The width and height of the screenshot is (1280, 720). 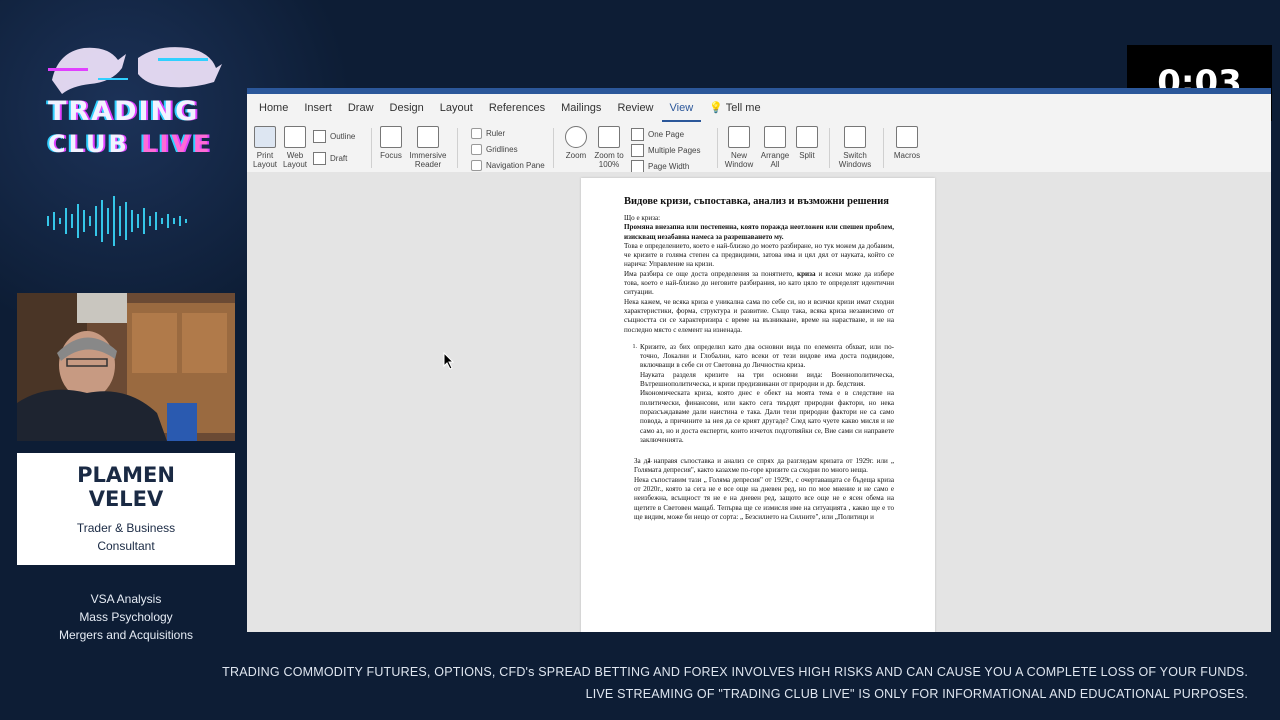 I want to click on logo-subtitle: CLUB LIVE, so click(x=130, y=144).